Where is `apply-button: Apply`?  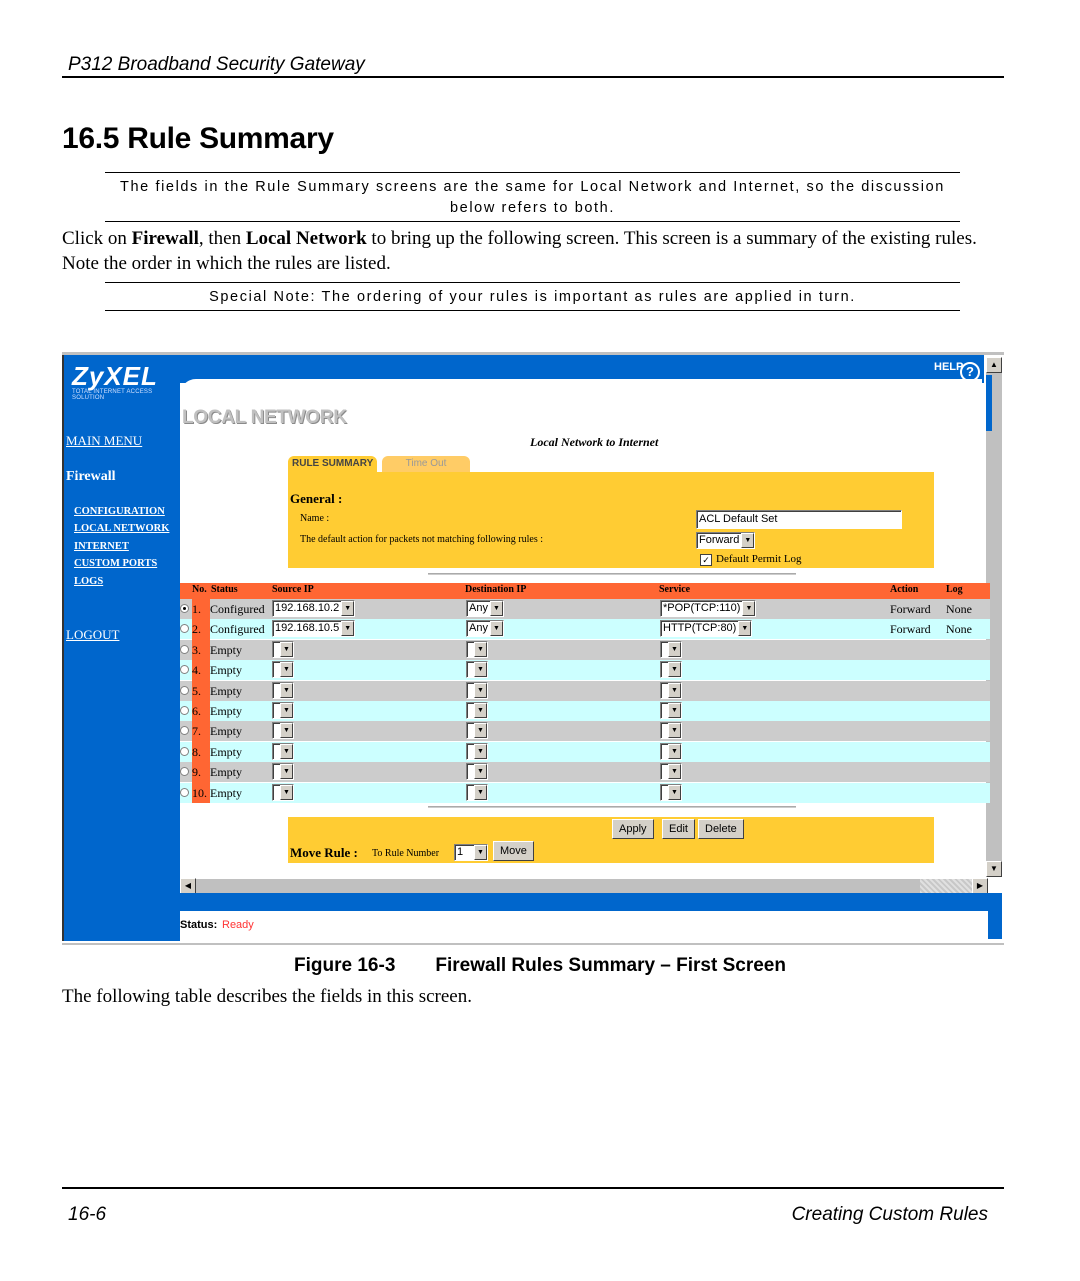
apply-button: Apply is located at coordinates (633, 829).